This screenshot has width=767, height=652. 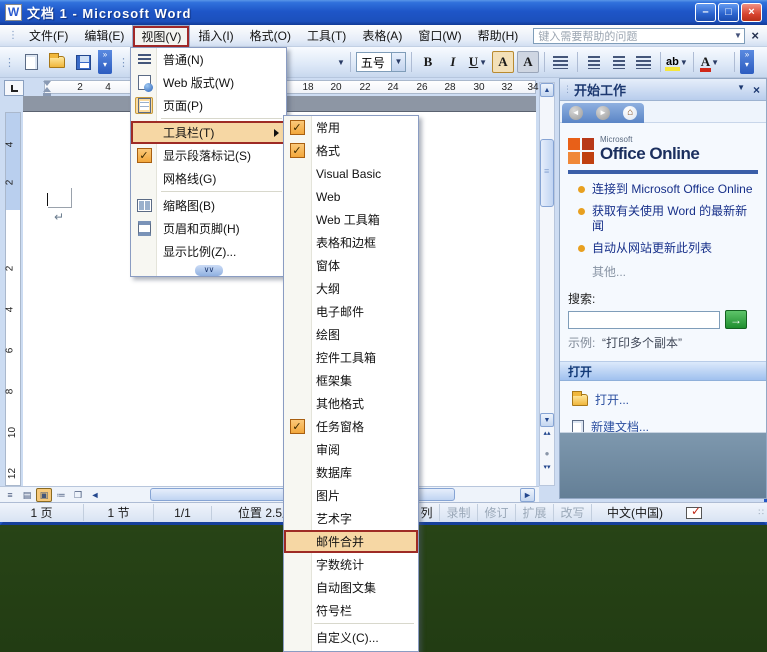 I want to click on character-shading-button: A, so click(x=527, y=62).